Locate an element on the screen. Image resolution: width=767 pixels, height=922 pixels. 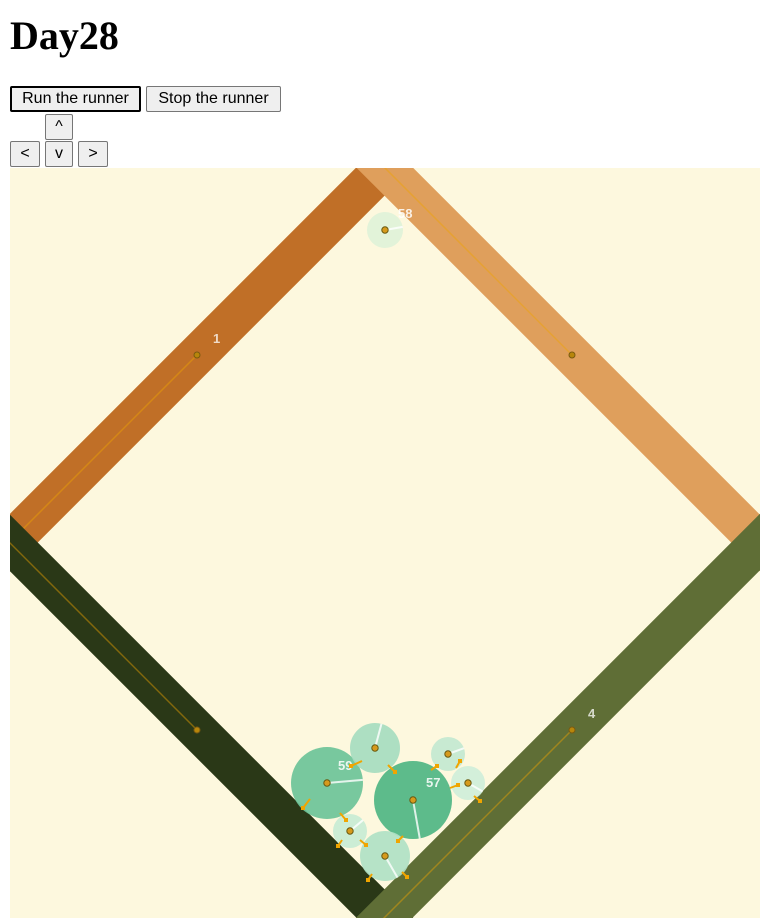
physics-body: 57 is located at coordinates (413, 800).